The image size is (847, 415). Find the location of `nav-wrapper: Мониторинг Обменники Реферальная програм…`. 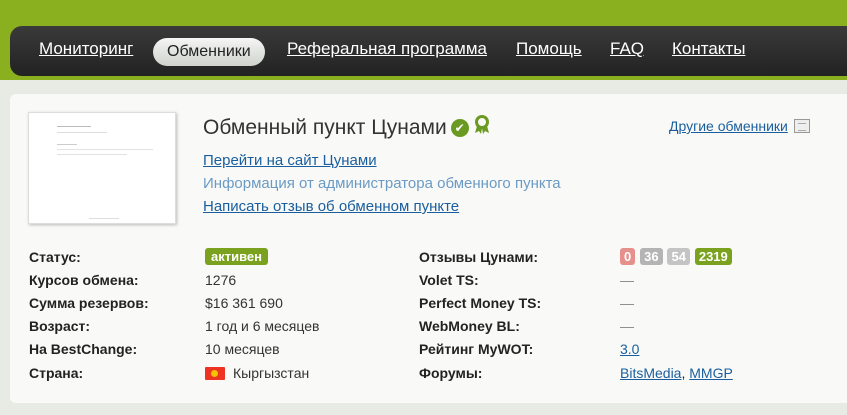

nav-wrapper: Мониторинг Обменники Реферальная програм… is located at coordinates (423, 49).